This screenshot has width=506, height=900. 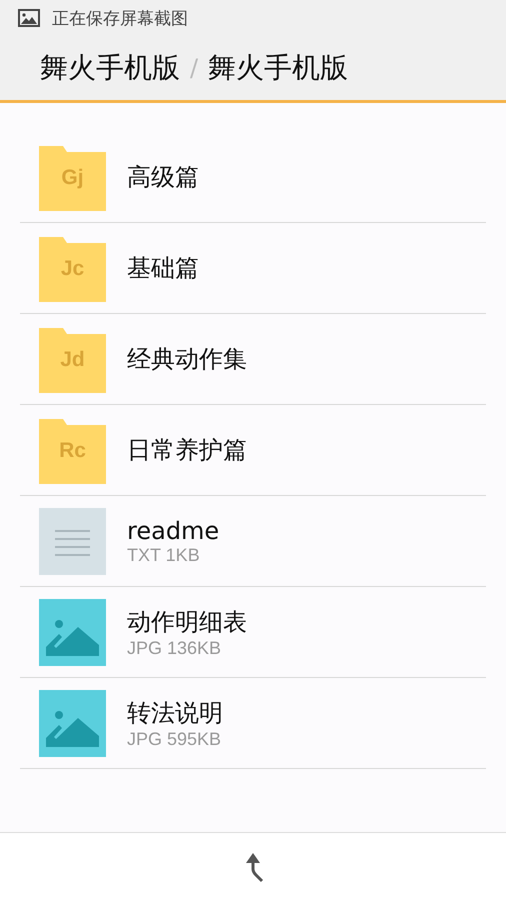 What do you see at coordinates (120, 19) in the screenshot?
I see `status-text: 正在保存屏幕截图` at bounding box center [120, 19].